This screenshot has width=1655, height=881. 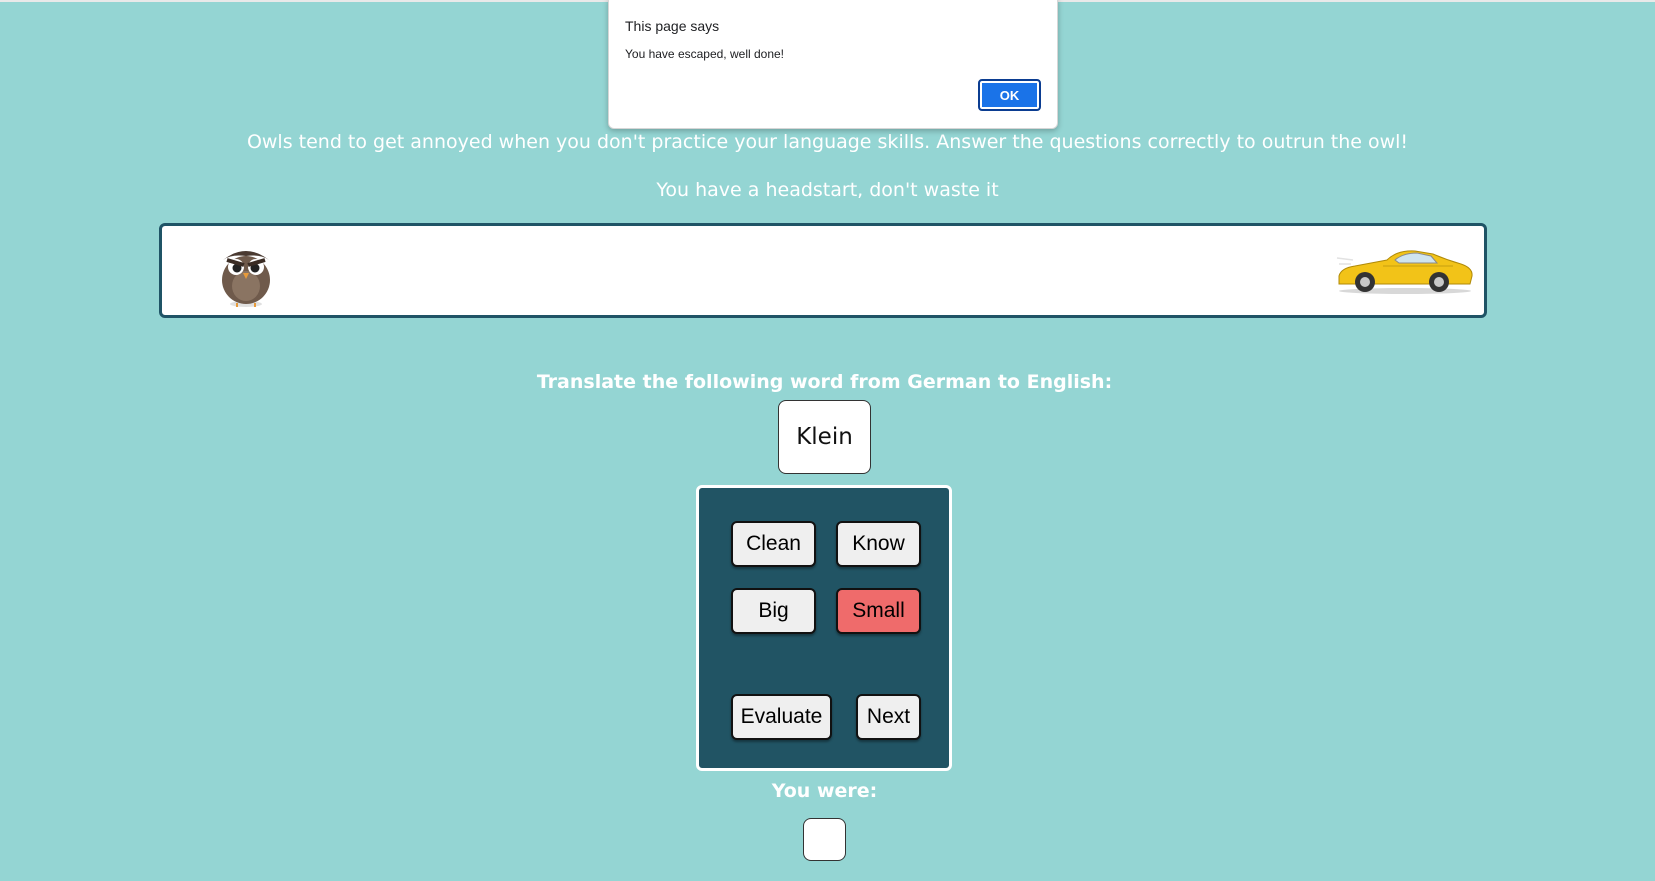 I want to click on answer-panel: Clean Know Big Small Evaluate Next, so click(x=824, y=628).